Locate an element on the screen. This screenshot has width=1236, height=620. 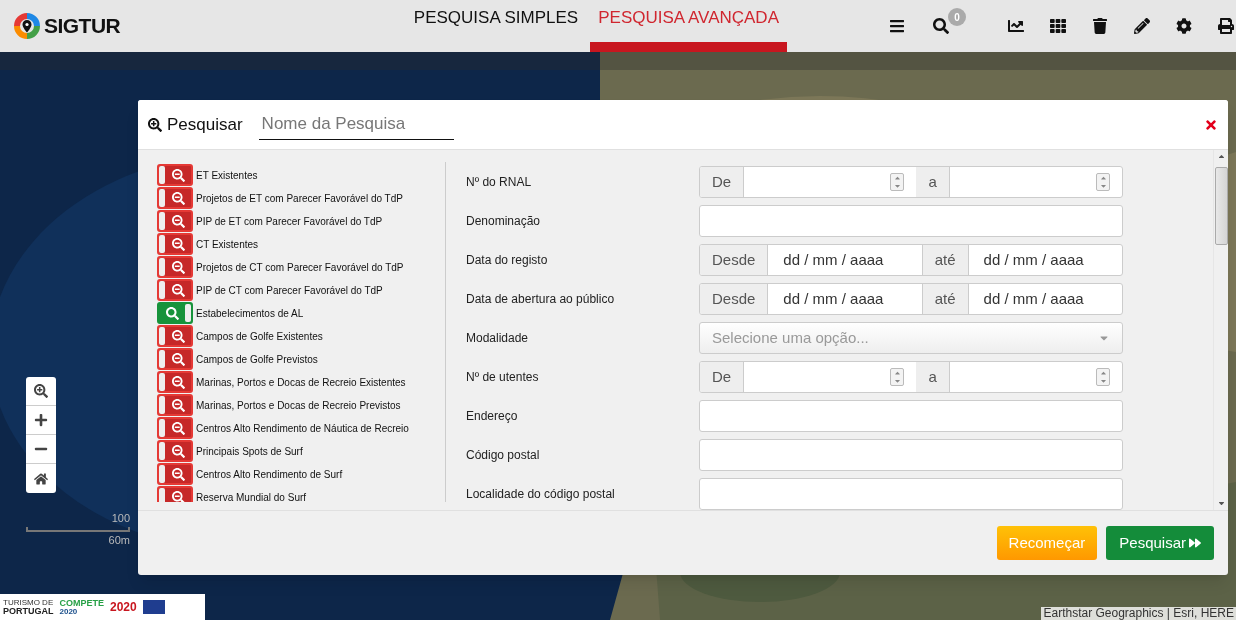
pencil-icon is located at coordinates (1142, 26).